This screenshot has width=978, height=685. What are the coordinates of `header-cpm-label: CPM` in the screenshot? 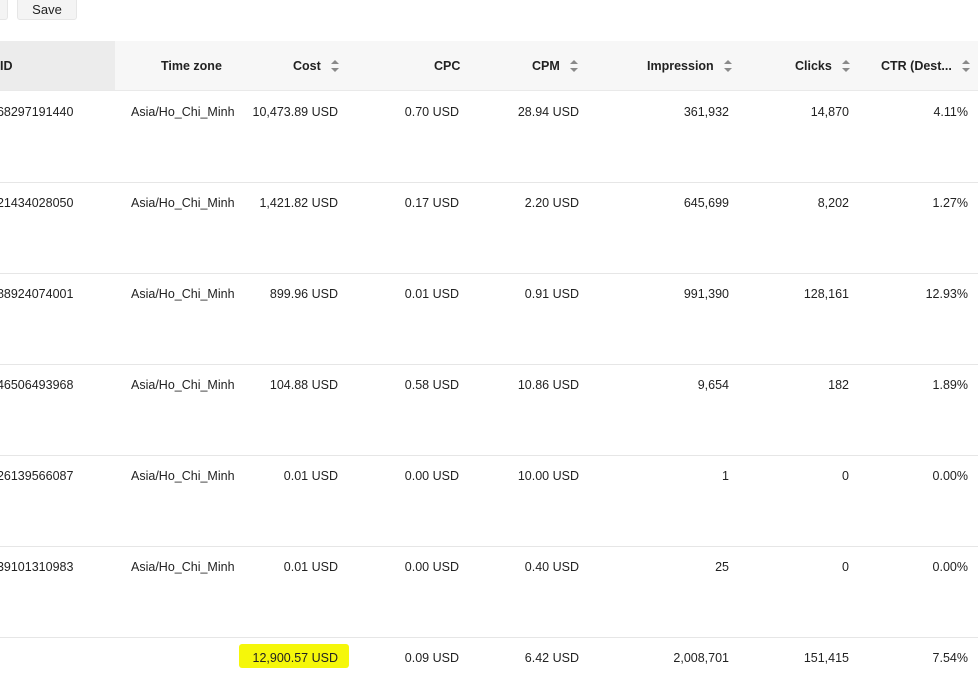 It's located at (546, 65).